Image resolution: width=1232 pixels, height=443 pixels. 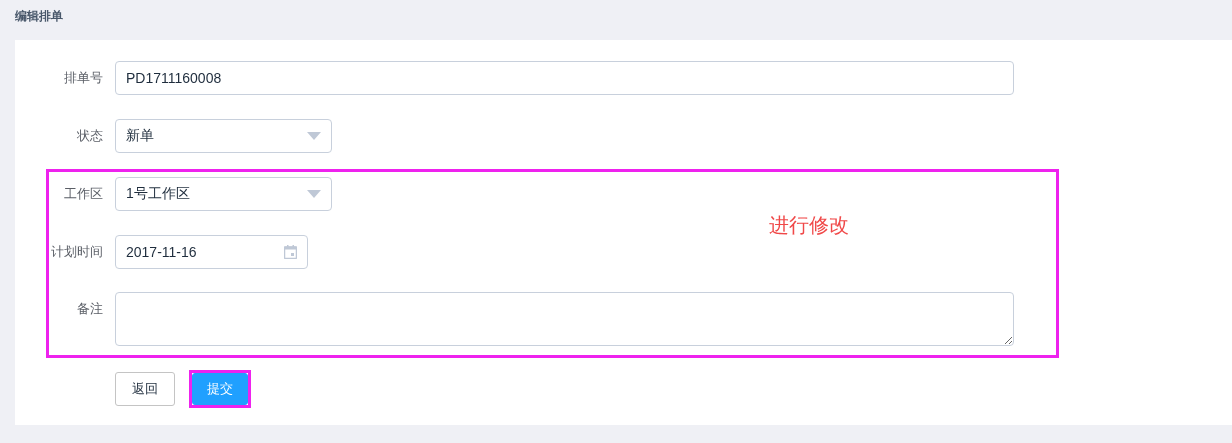 I want to click on annotation-text: 进行修改, so click(x=809, y=225).